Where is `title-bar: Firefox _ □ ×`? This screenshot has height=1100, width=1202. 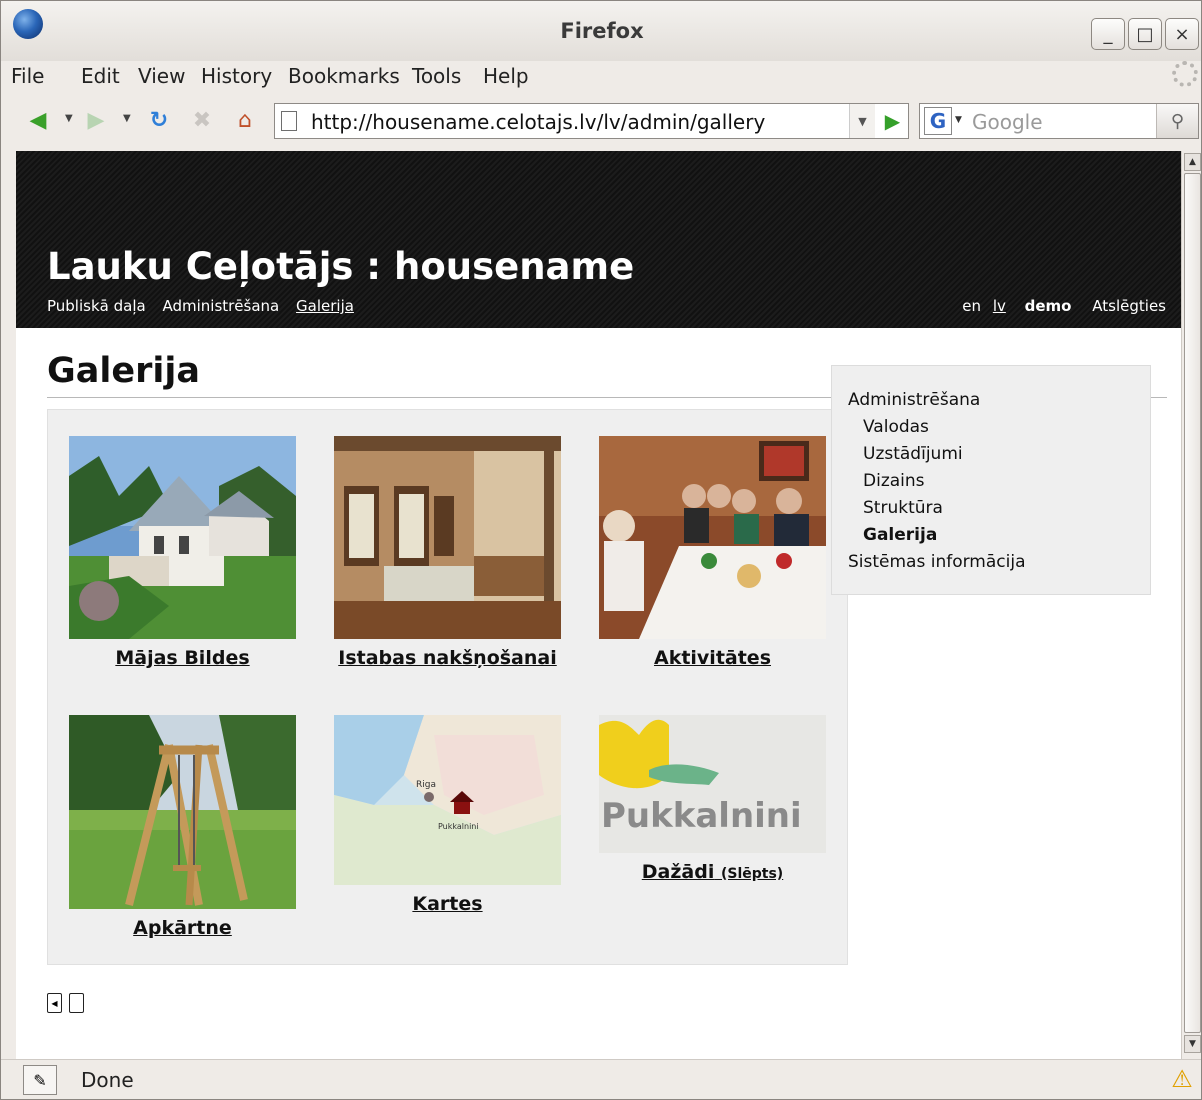
title-bar: Firefox _ □ × is located at coordinates (601, 31).